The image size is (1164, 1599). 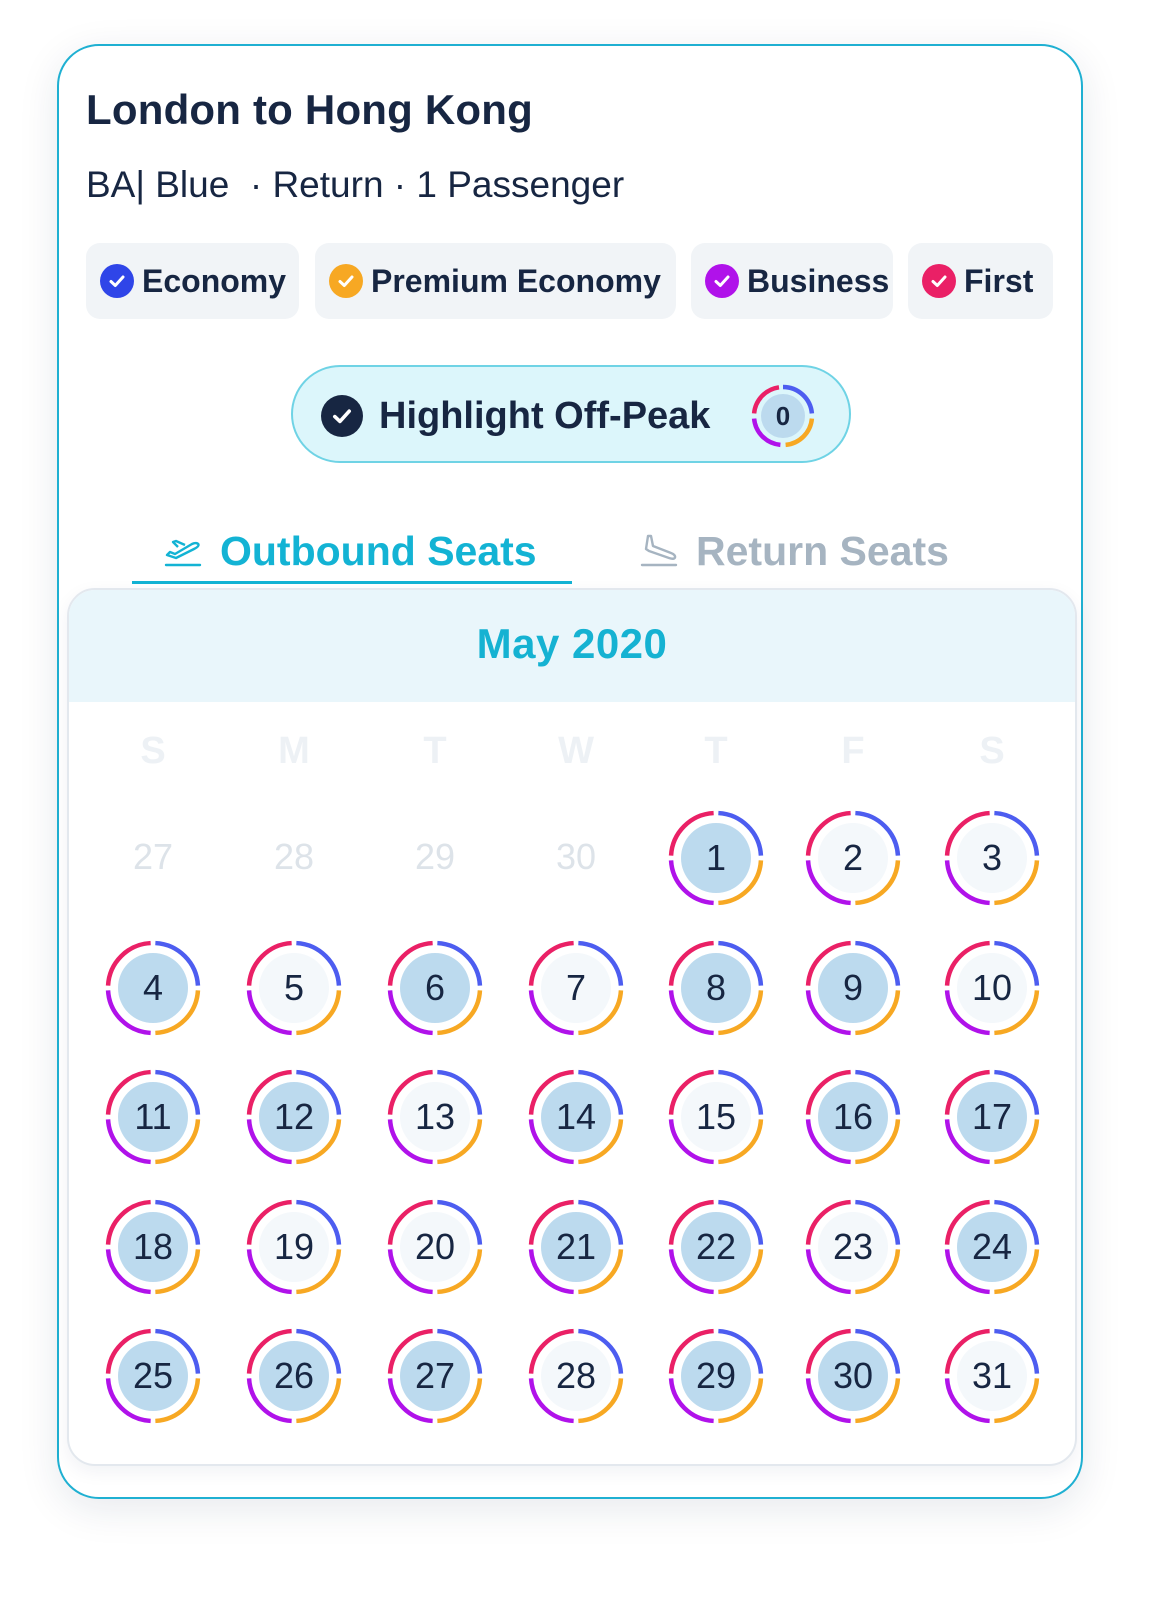 I want to click on calendar-month-title: May 2020, so click(x=572, y=643).